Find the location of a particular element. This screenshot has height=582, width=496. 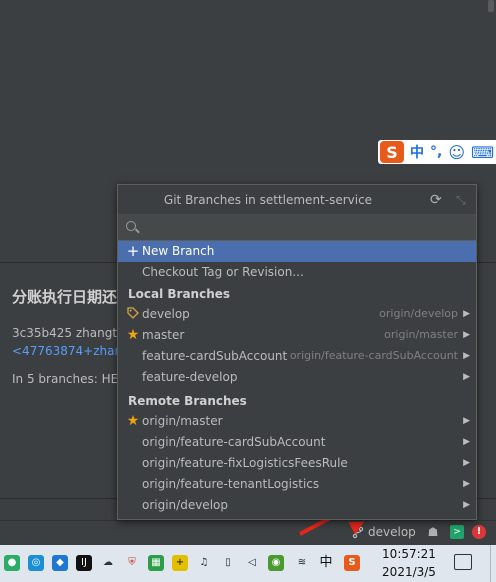

remote-branches-title: Remote Branches is located at coordinates (187, 400).